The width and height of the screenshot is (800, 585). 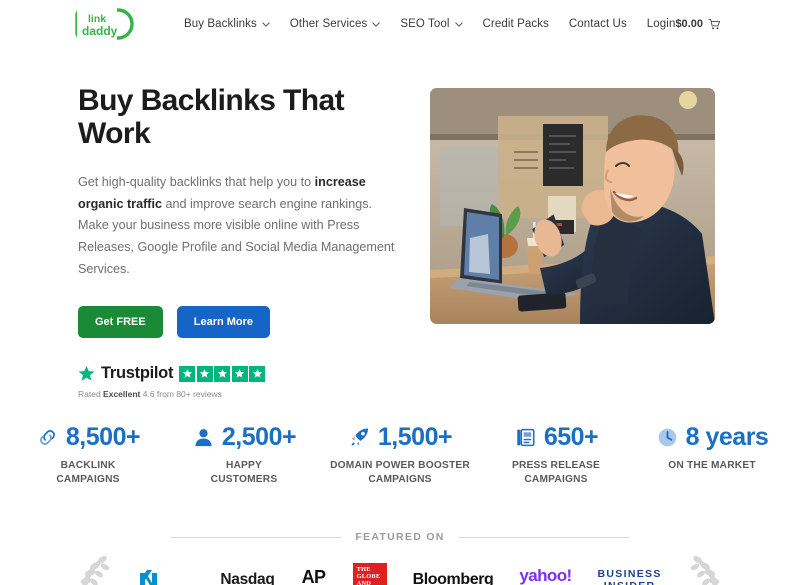 I want to click on trustpilot-rating-text: Rated Excellent 4.6 from 80+ reviews, so click(x=238, y=394).